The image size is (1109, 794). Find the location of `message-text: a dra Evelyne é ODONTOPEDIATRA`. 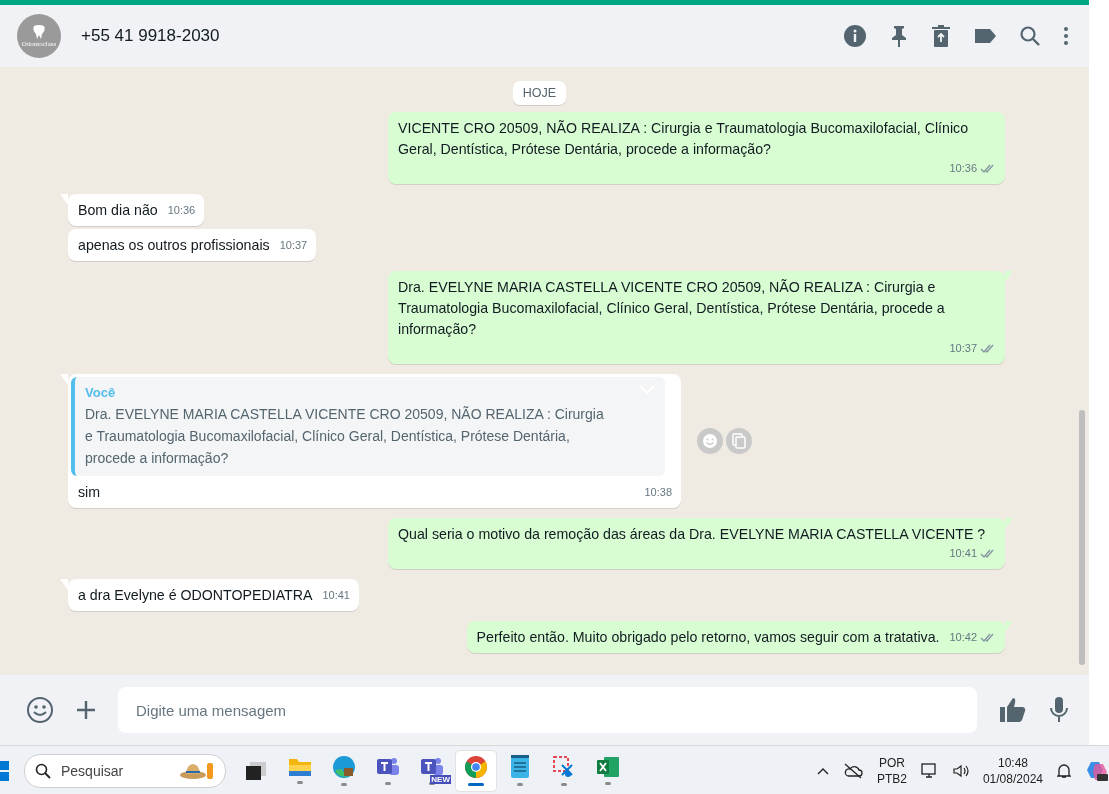

message-text: a dra Evelyne é ODONTOPEDIATRA is located at coordinates (195, 595).